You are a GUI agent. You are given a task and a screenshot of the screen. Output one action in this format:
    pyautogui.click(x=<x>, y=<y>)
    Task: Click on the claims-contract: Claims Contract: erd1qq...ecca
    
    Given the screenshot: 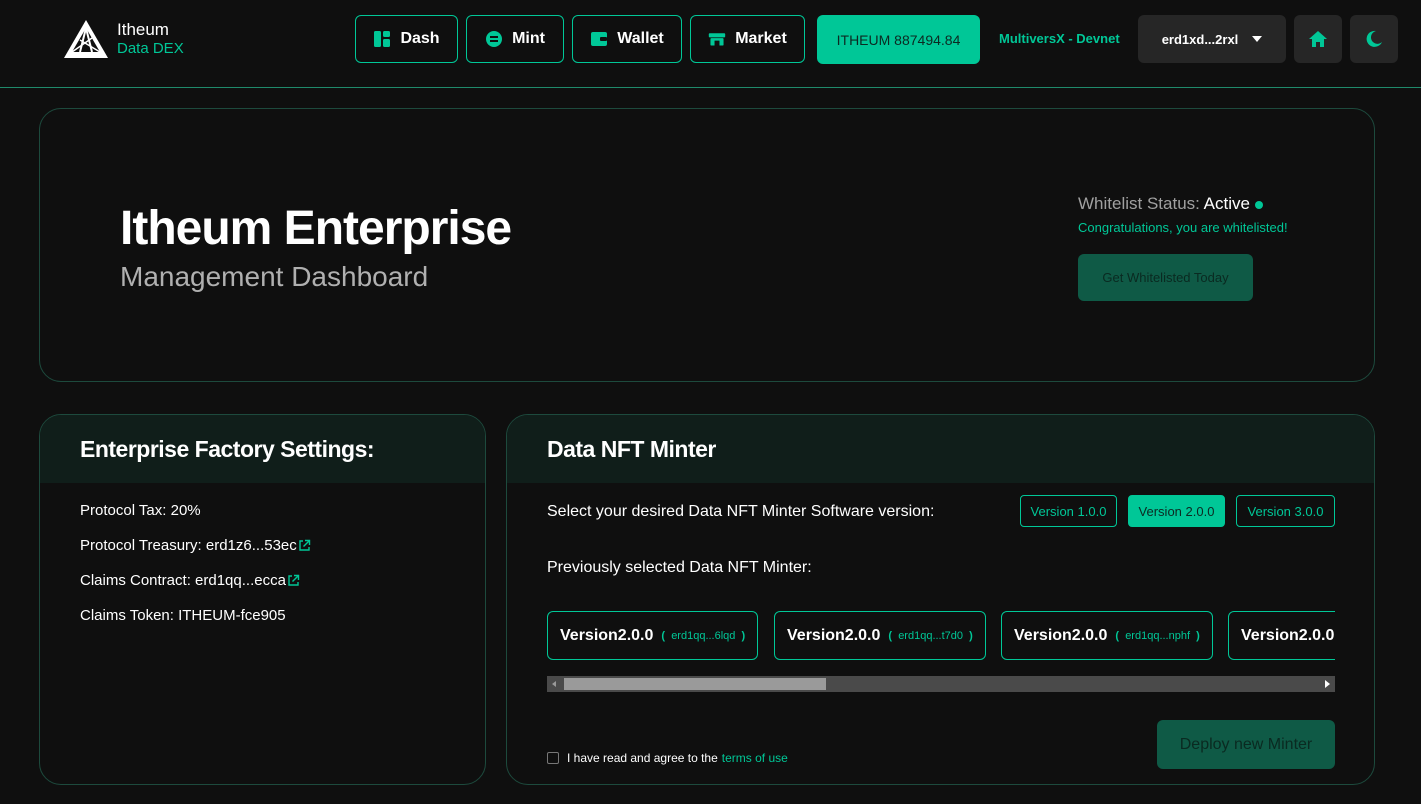 What is the action you would take?
    pyautogui.click(x=183, y=580)
    